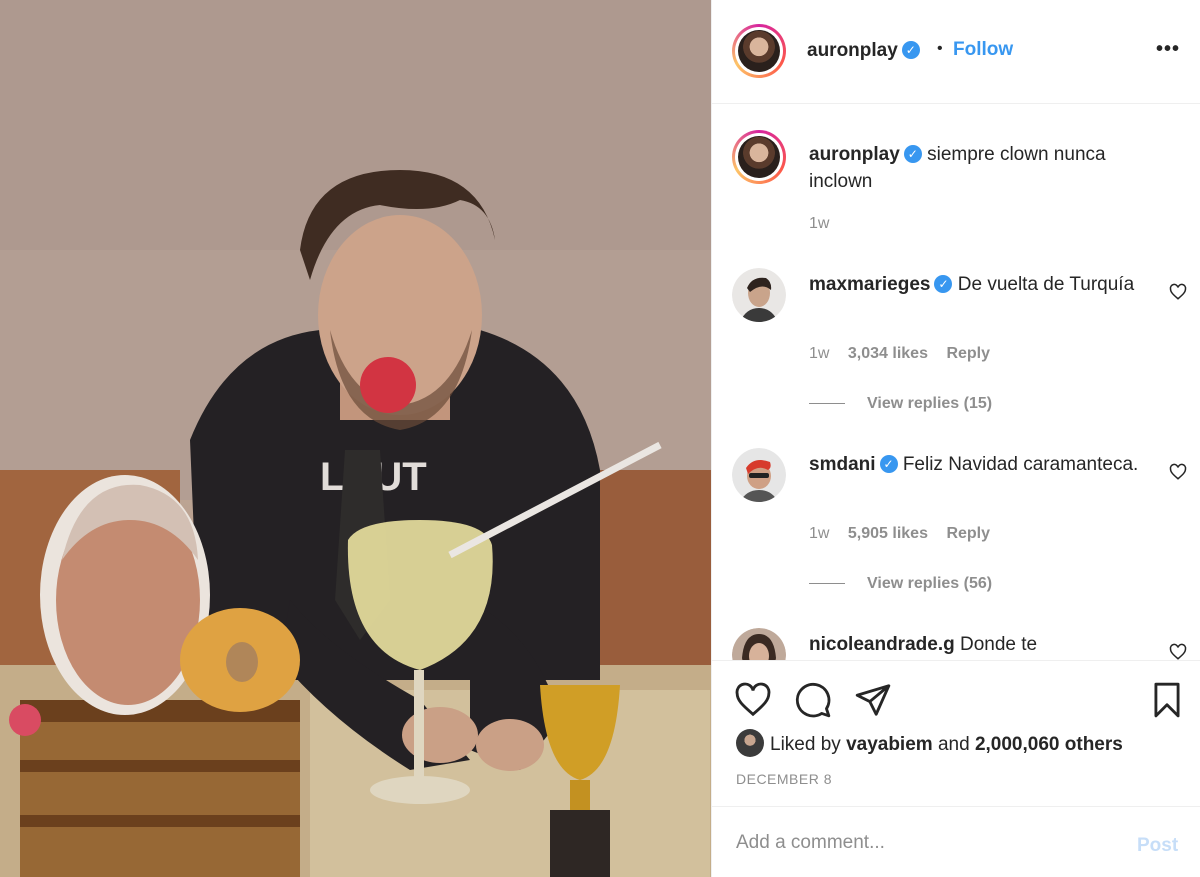 The image size is (1200, 877). I want to click on comment-icon, so click(813, 700).